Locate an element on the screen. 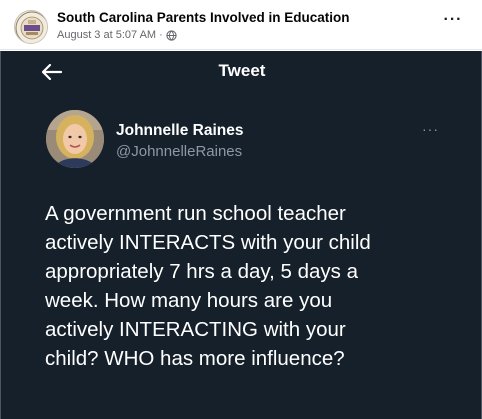 Image resolution: width=482 pixels, height=419 pixels. tweet-text-line: actively INTERACTS with your child is located at coordinates (208, 242).